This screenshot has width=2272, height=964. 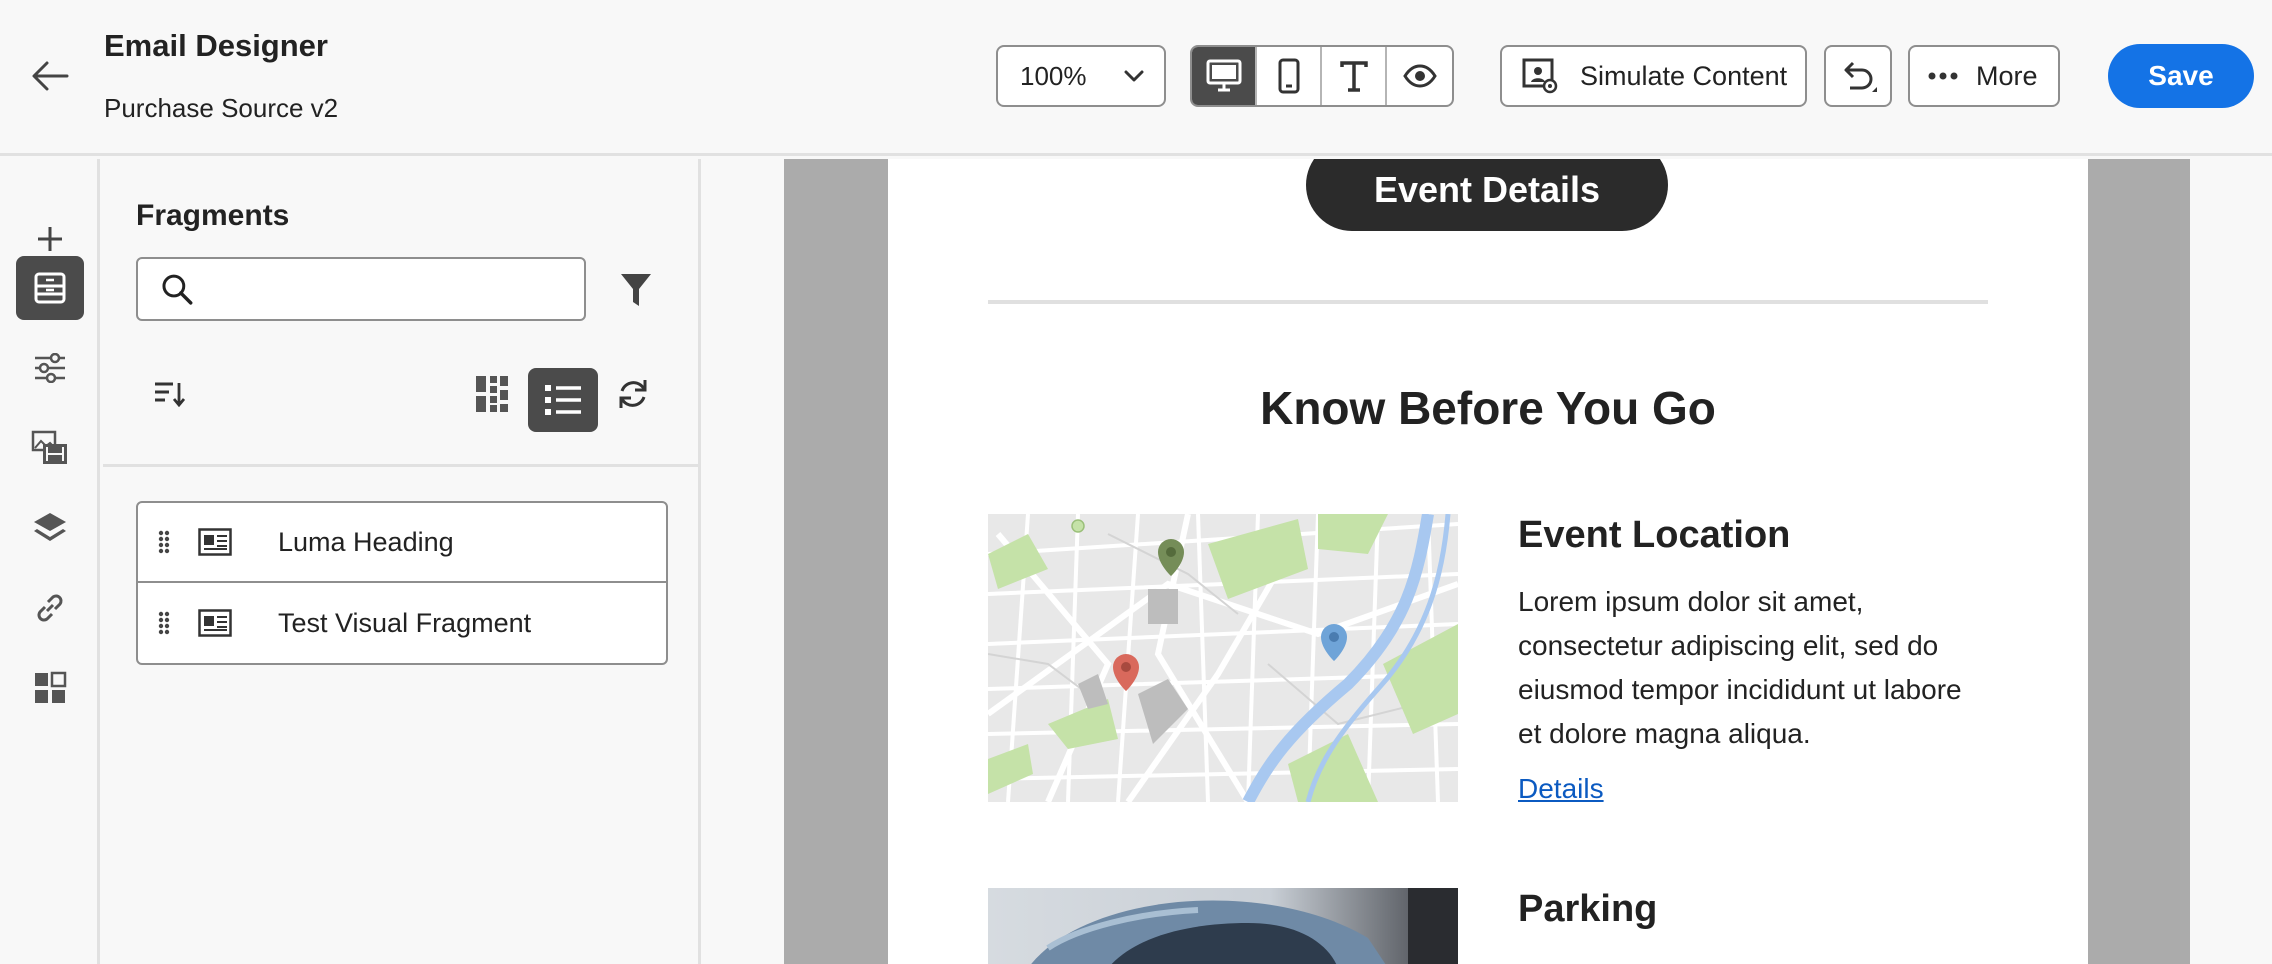 I want to click on mobile-view-button, so click(x=1289, y=76).